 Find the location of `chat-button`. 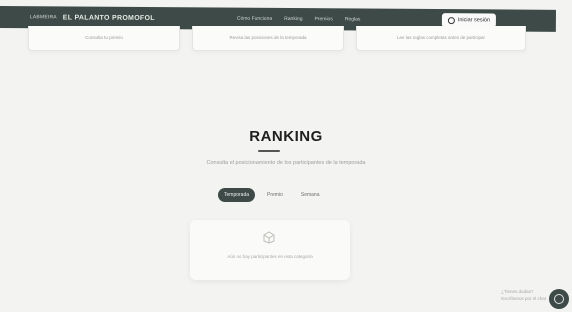

chat-button is located at coordinates (559, 299).